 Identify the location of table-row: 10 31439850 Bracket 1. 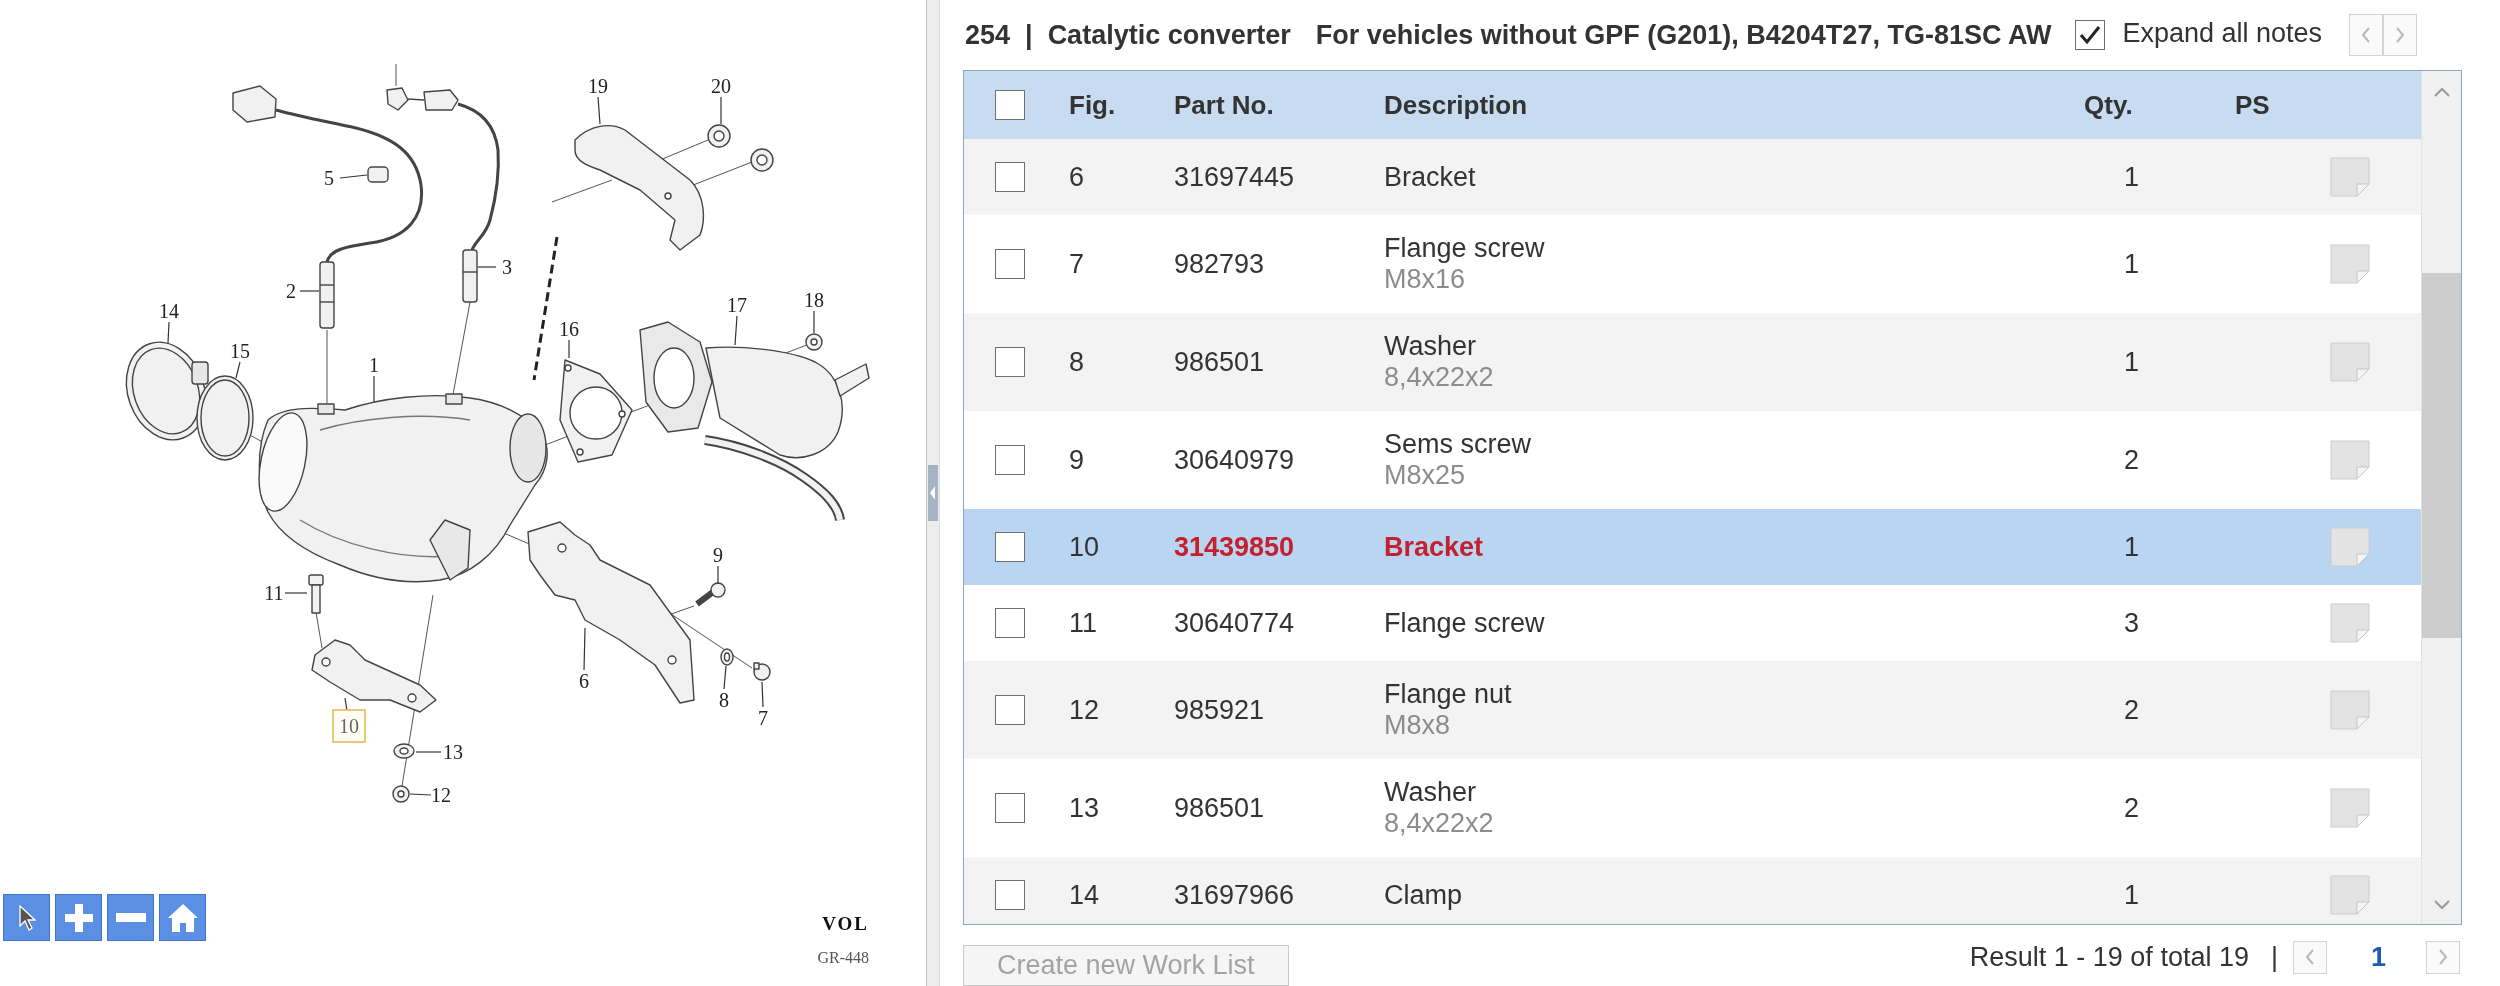
(1692, 547).